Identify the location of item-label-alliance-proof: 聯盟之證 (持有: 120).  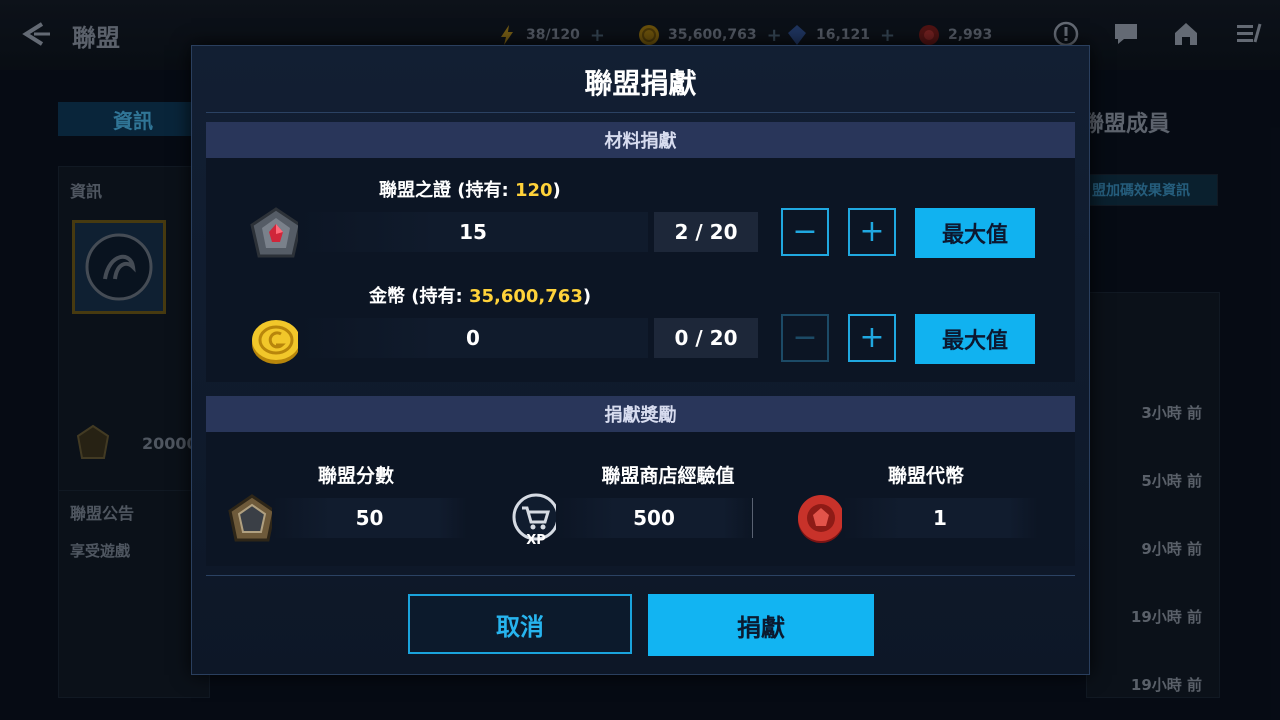
(470, 190).